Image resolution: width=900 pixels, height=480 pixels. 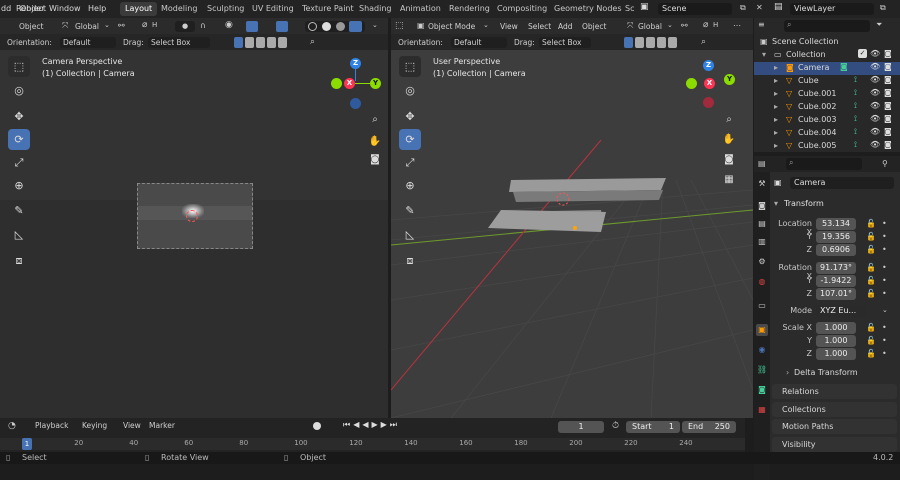 What do you see at coordinates (729, 79) in the screenshot?
I see `right-gizmo-y-axis: Y` at bounding box center [729, 79].